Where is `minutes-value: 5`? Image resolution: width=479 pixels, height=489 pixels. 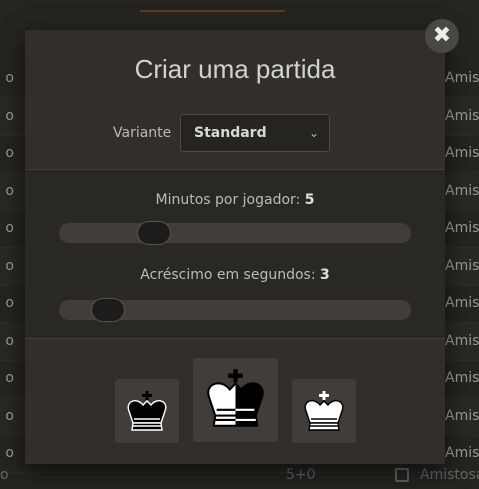
minutes-value: 5 is located at coordinates (309, 200).